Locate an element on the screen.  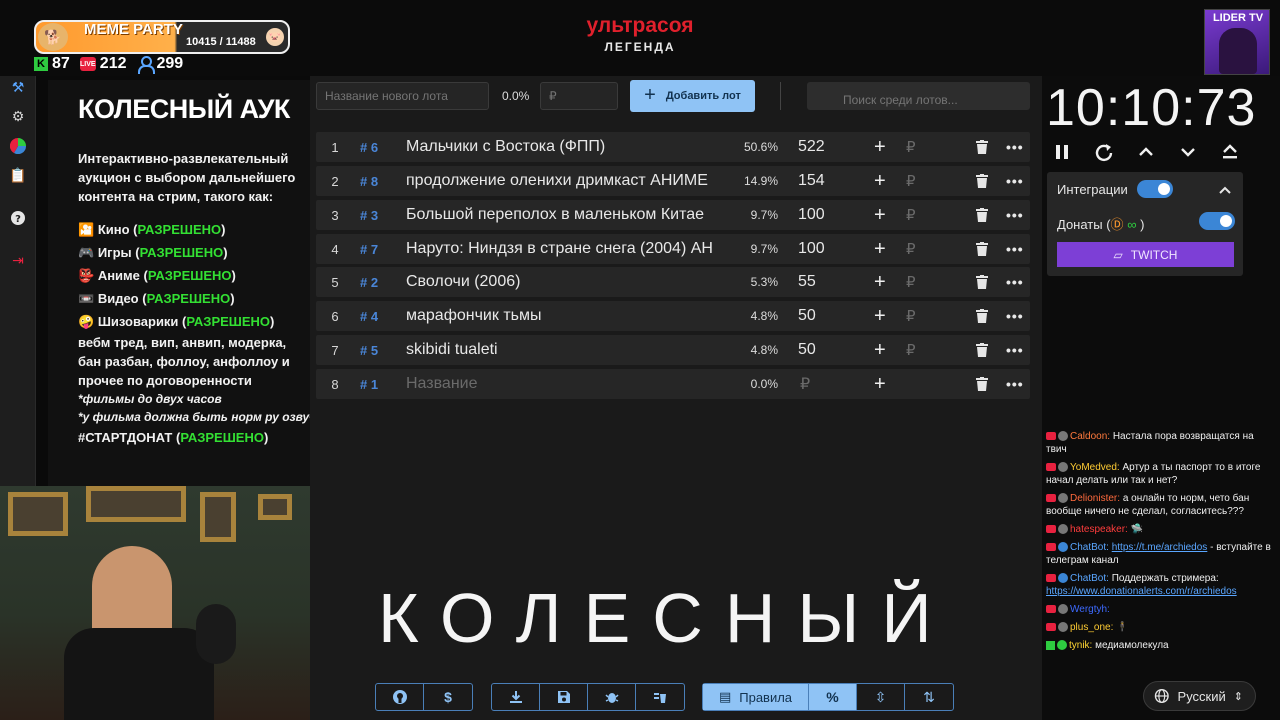
bug-icon is located at coordinates (612, 697).